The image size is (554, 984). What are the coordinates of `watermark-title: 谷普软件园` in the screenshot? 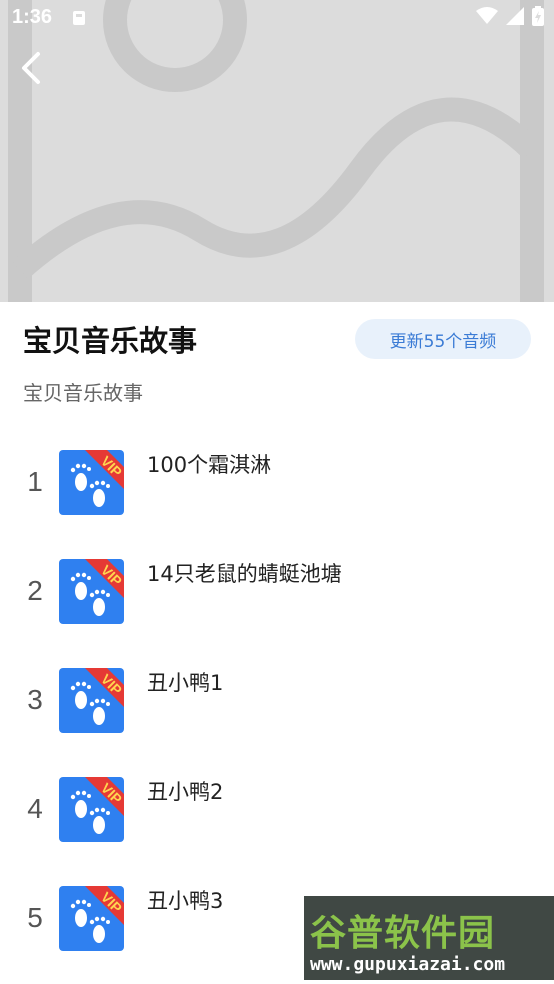 It's located at (403, 933).